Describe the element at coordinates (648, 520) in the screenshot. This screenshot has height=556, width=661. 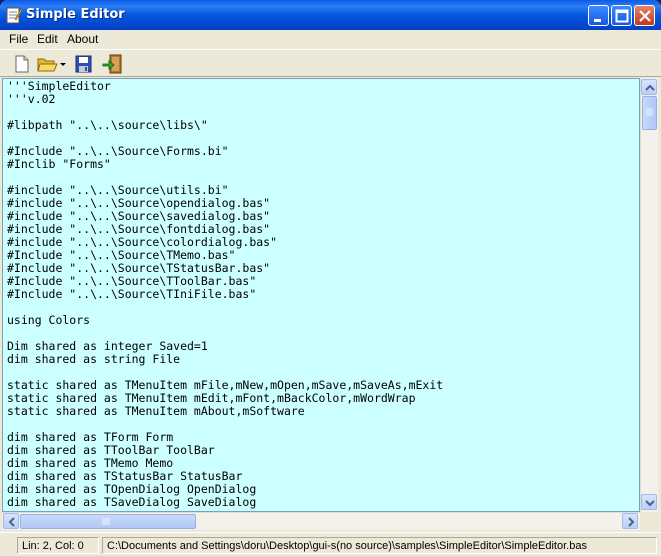
I see `scrollbar-corner` at that location.